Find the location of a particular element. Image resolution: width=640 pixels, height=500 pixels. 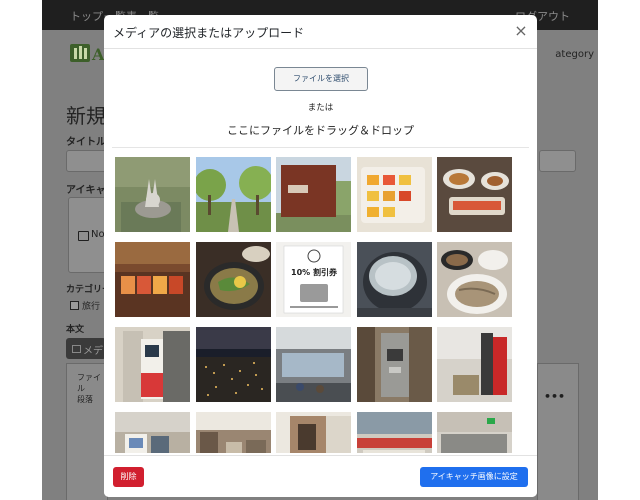

drop-zone-text: ここにファイルをドラッグ＆ドロップ is located at coordinates (320, 130).